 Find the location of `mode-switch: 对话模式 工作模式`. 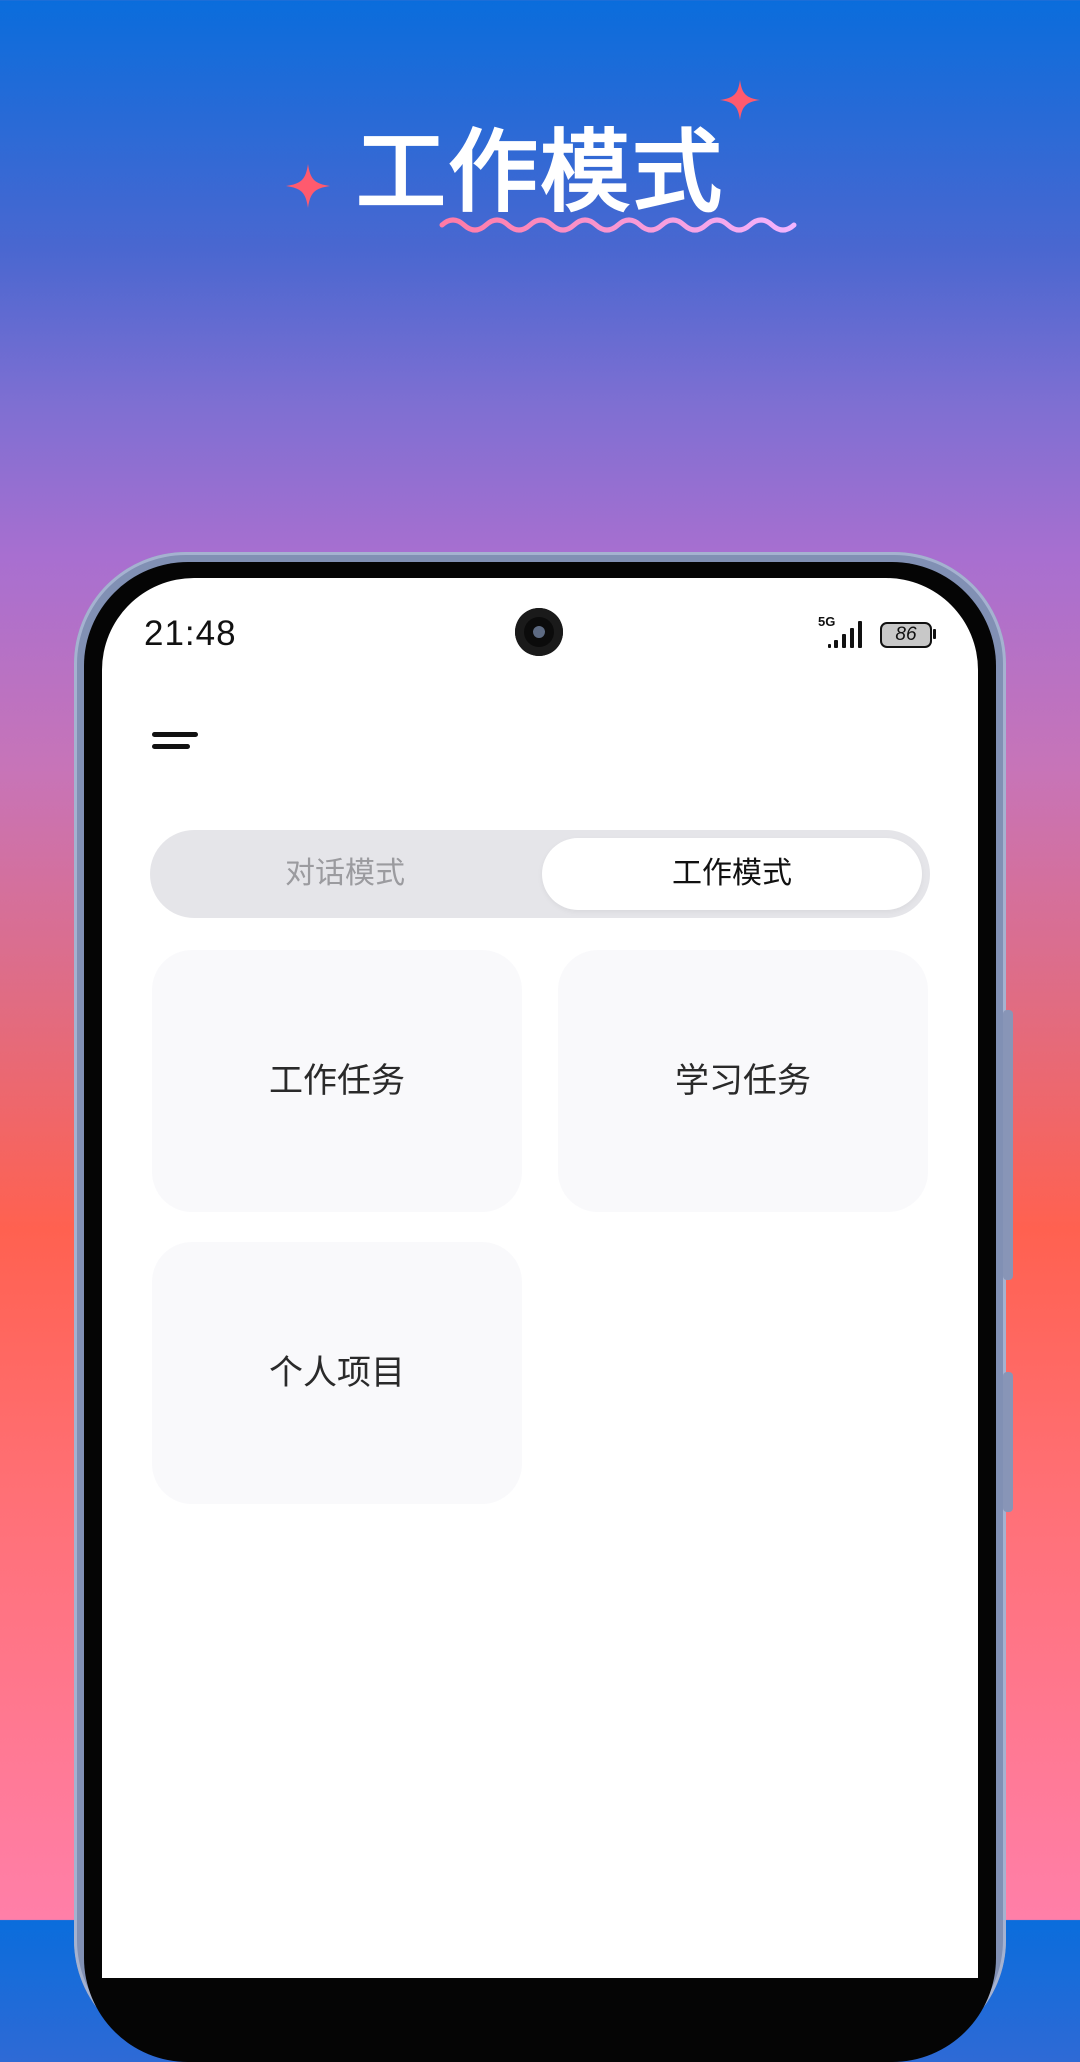

mode-switch: 对话模式 工作模式 is located at coordinates (540, 874).